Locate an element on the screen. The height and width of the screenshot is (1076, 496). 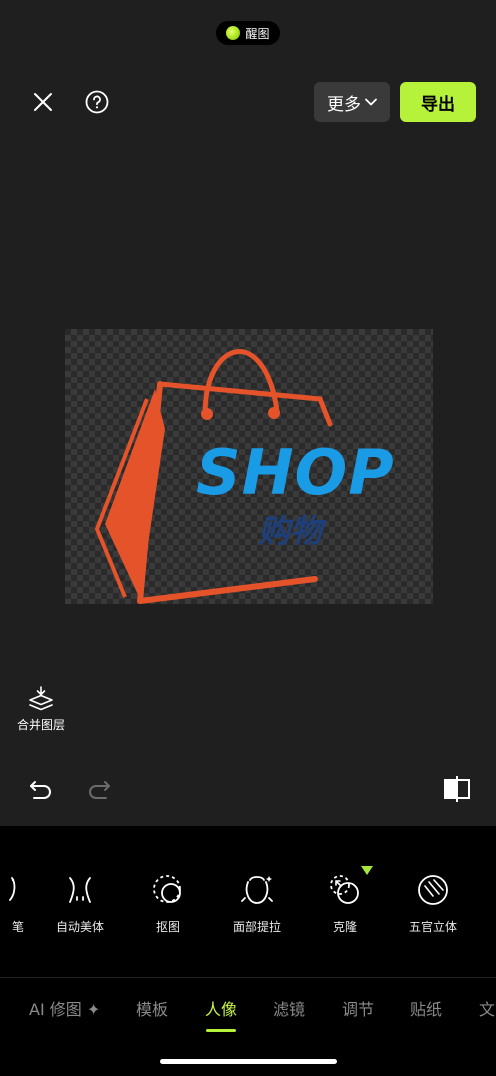
compare-button is located at coordinates (457, 791).